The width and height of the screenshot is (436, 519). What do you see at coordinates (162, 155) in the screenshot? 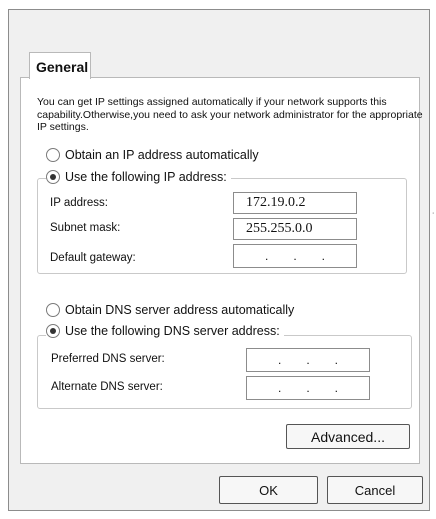
I see `ip-auto-label: Obtain an IP address automatically` at bounding box center [162, 155].